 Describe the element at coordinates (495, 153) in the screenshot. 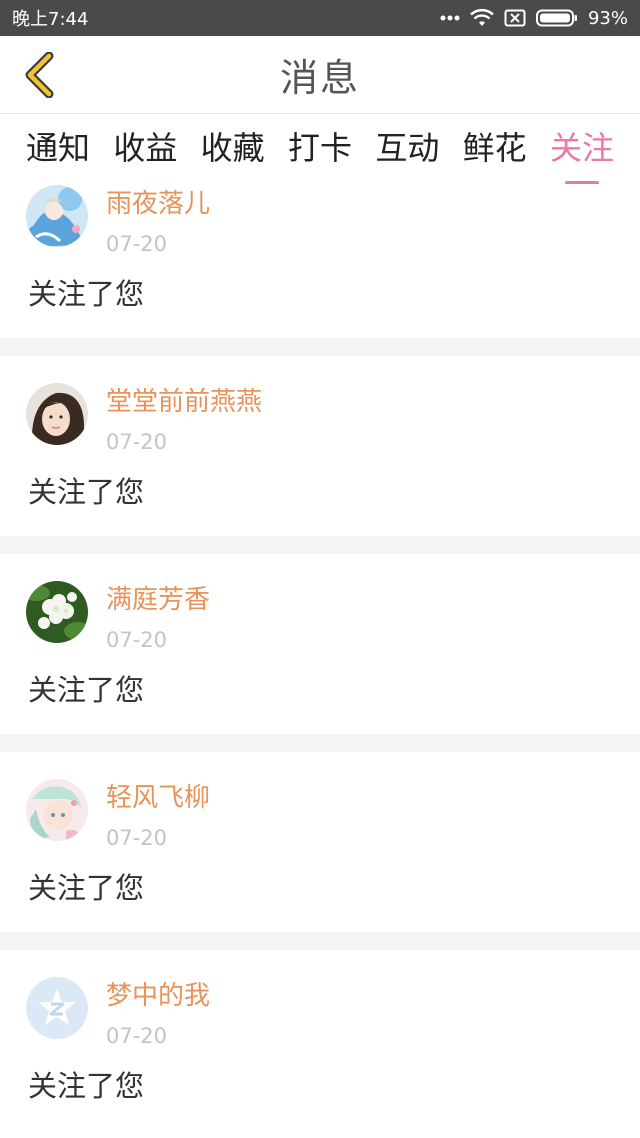

I see `tab-flowers: 鲜花` at that location.